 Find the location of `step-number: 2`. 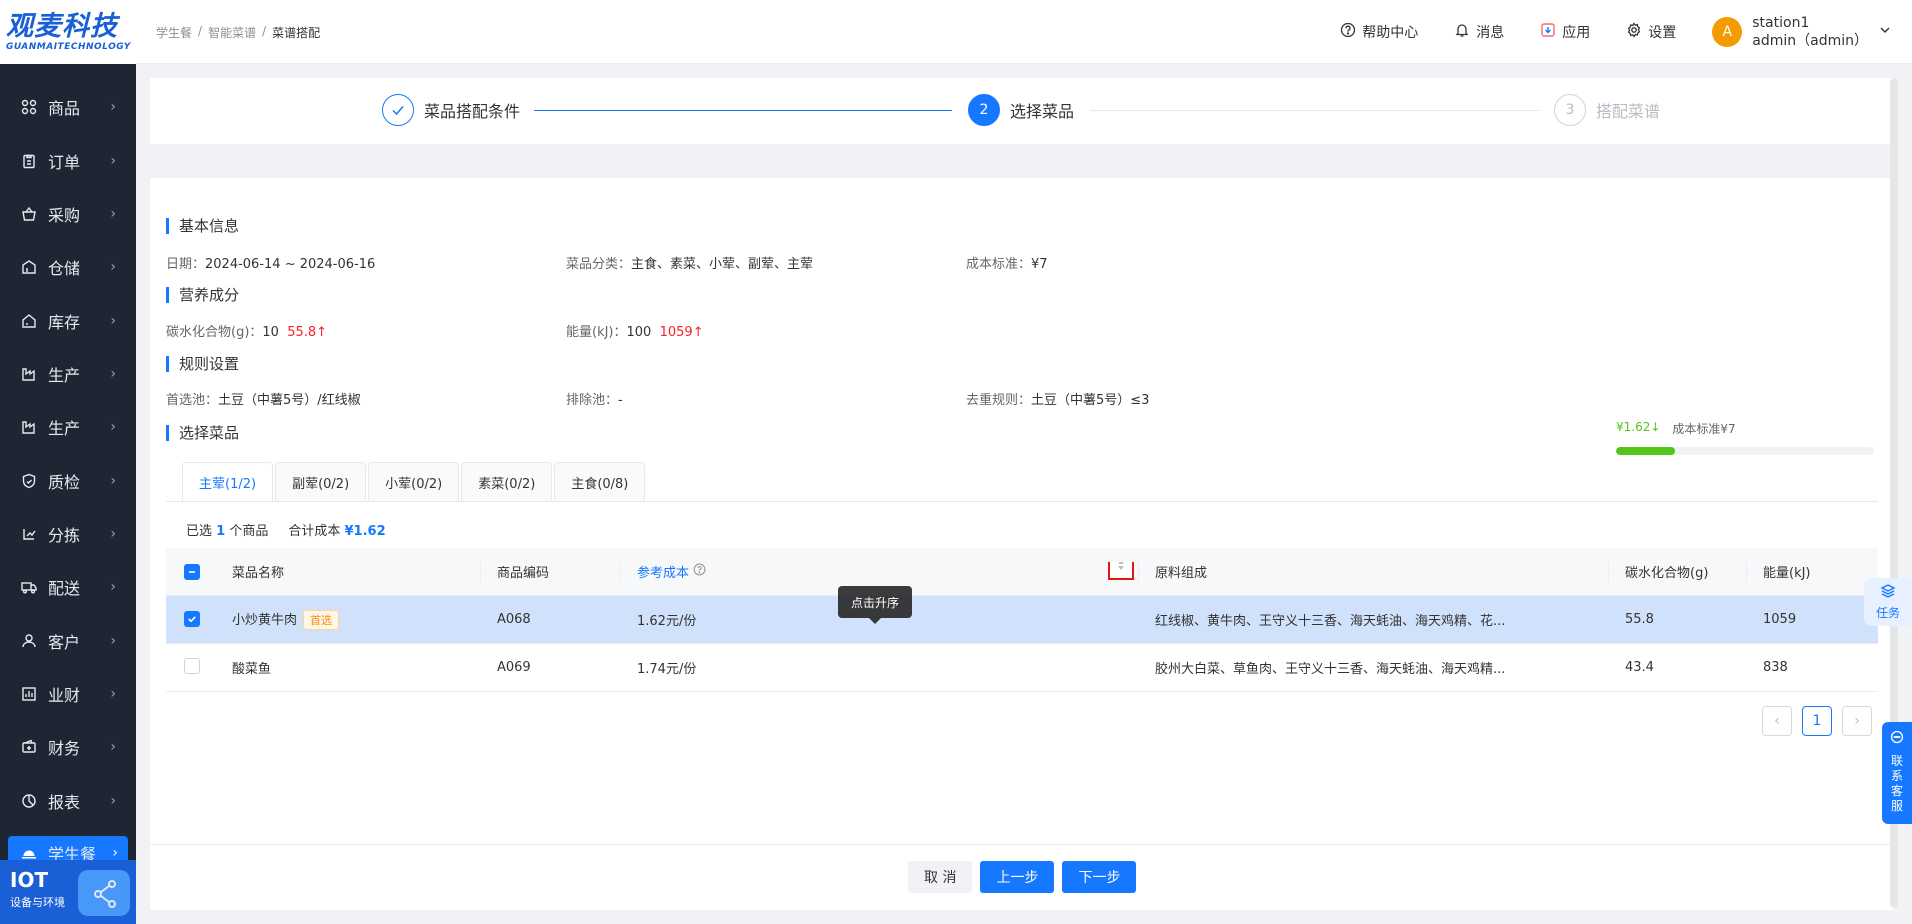

step-number: 2 is located at coordinates (984, 110).